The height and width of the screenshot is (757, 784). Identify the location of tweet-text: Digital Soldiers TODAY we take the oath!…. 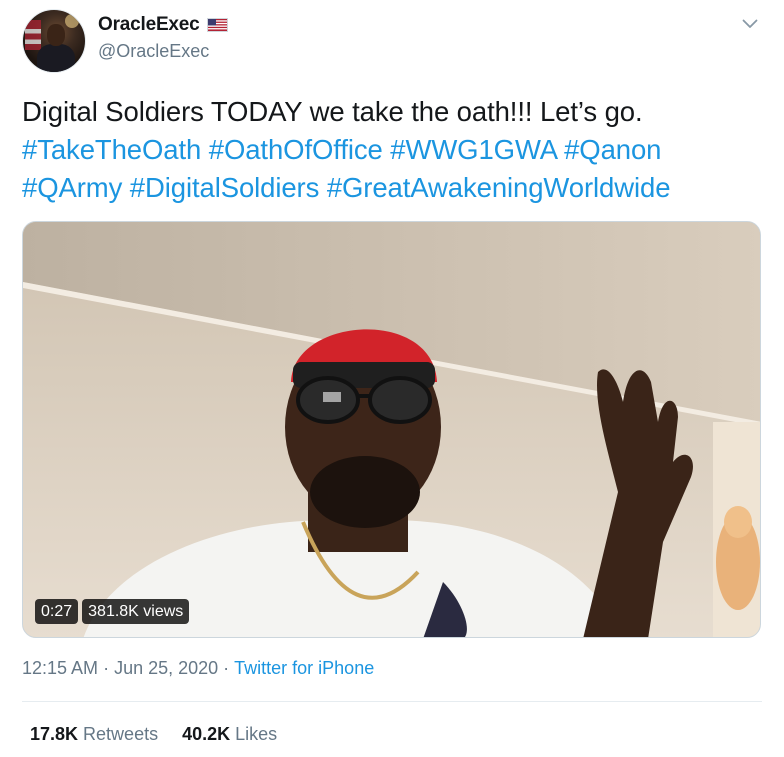
(392, 150).